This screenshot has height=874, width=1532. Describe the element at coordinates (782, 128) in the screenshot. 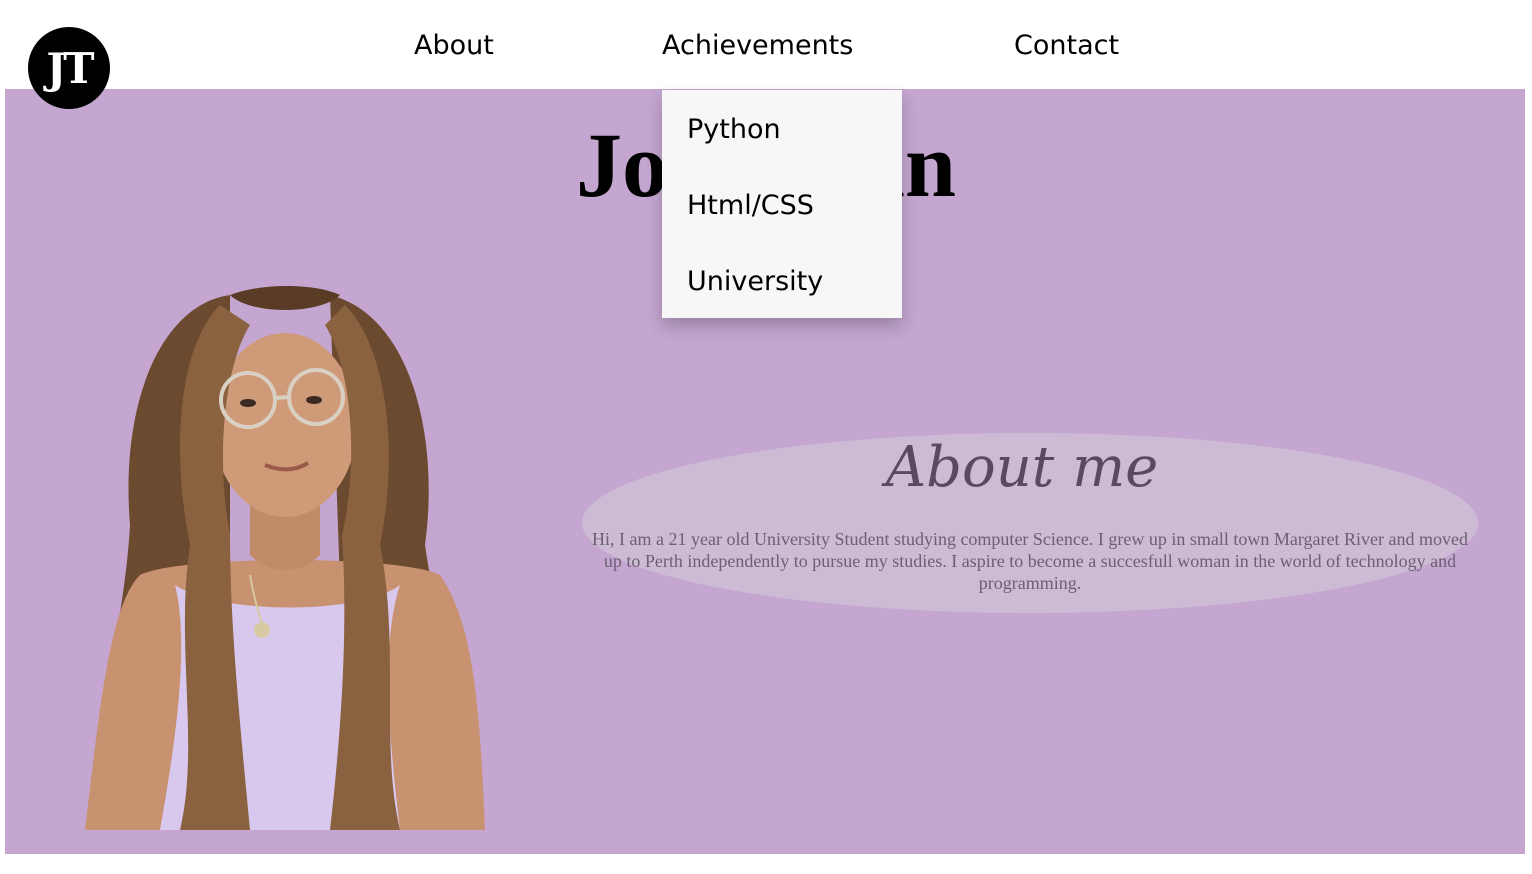

I see `dropdown-item-python: Python` at that location.